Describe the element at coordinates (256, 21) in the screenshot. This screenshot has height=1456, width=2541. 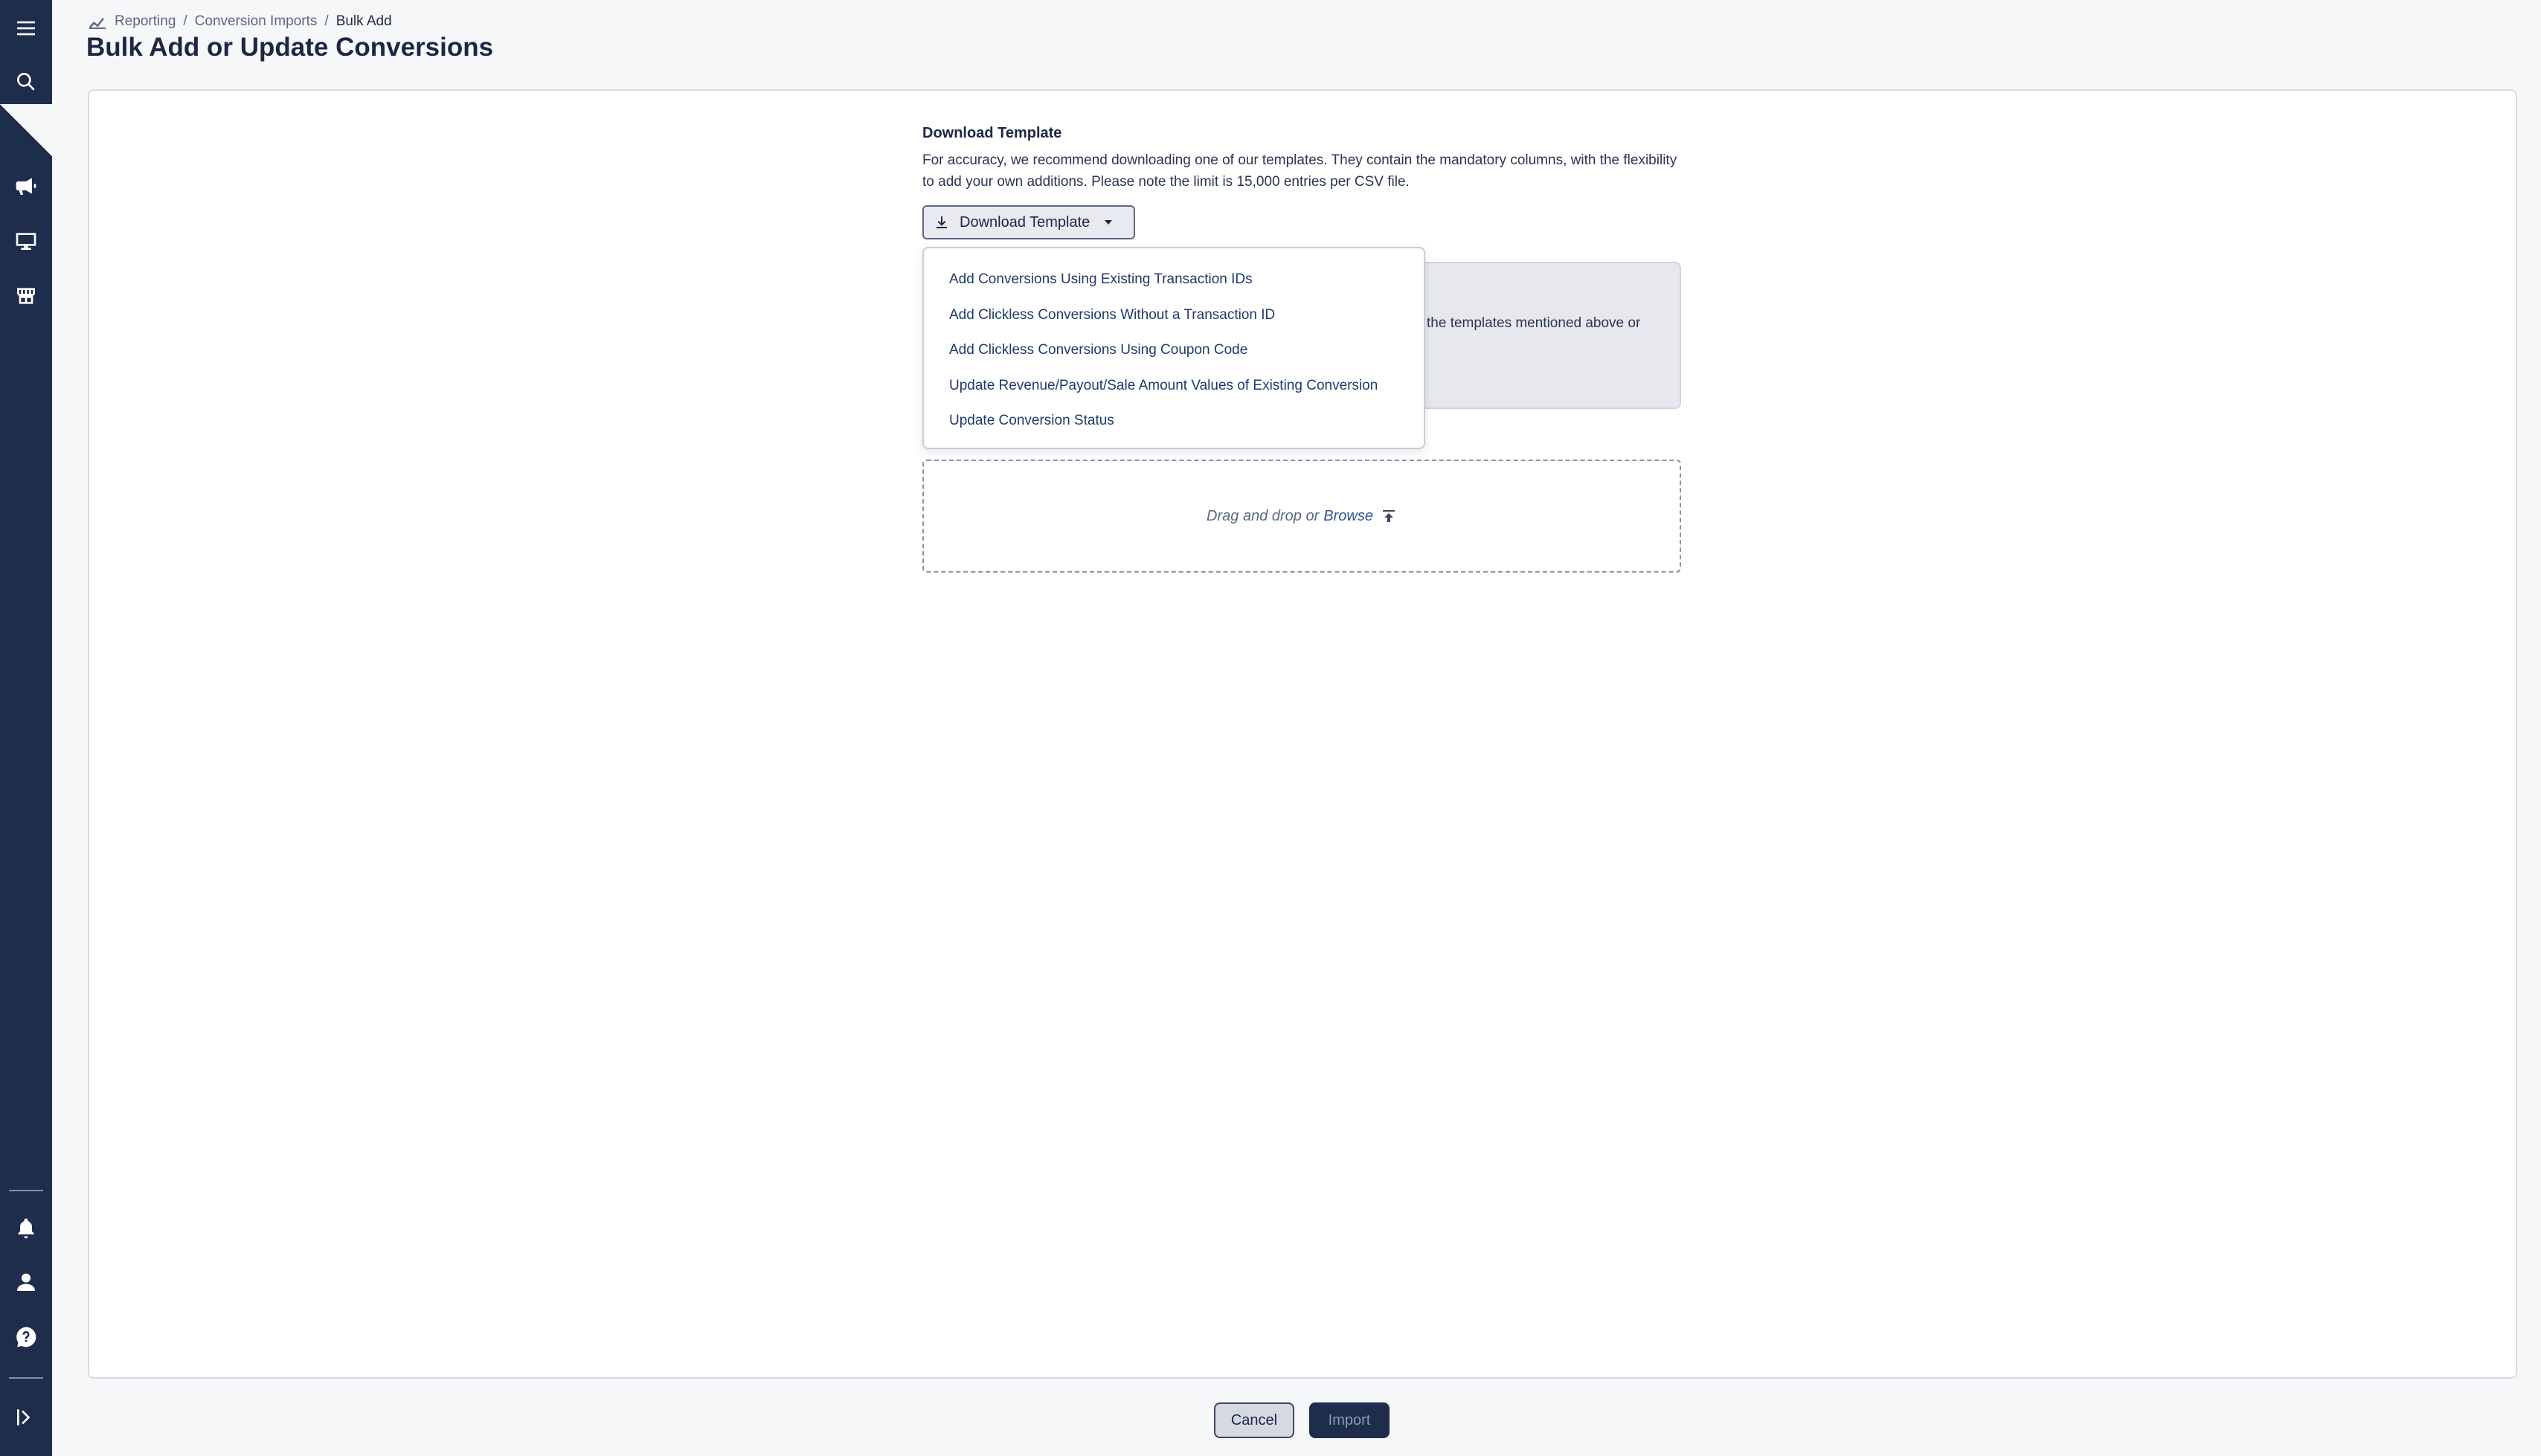
I see `breadcrumb-conversion-imports: Conversion Imports` at that location.